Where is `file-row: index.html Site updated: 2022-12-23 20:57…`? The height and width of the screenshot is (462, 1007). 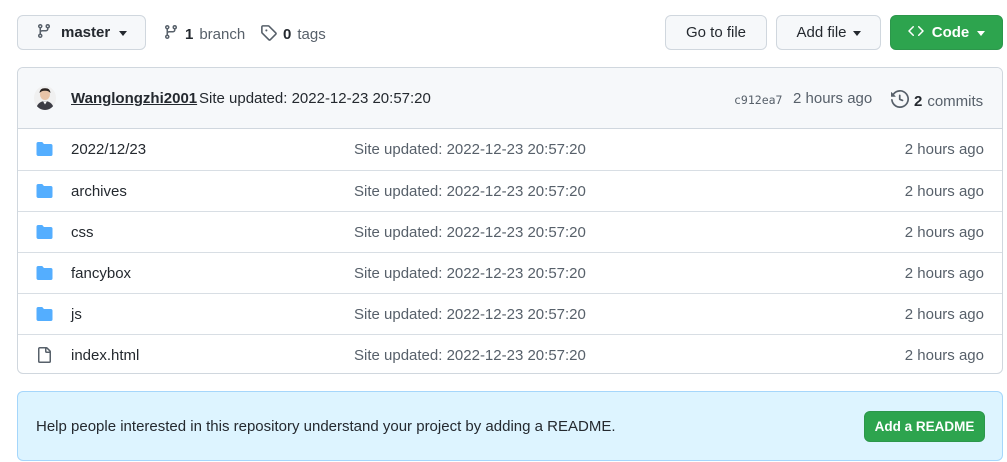
file-row: index.html Site updated: 2022-12-23 20:57… is located at coordinates (510, 353).